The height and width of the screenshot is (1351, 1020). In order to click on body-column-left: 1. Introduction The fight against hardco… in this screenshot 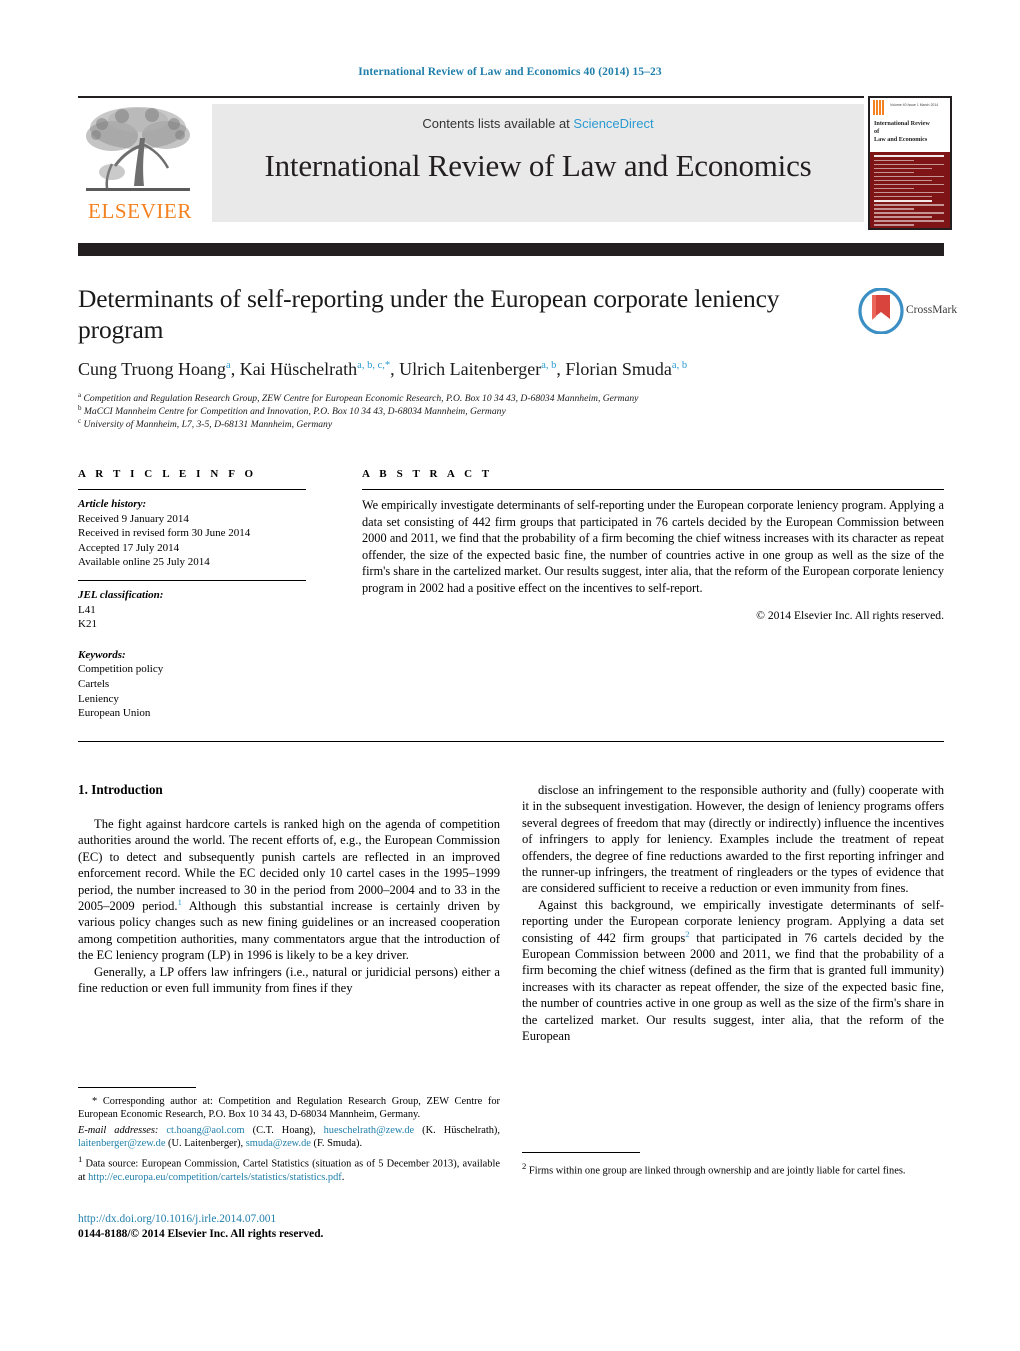, I will do `click(289, 889)`.